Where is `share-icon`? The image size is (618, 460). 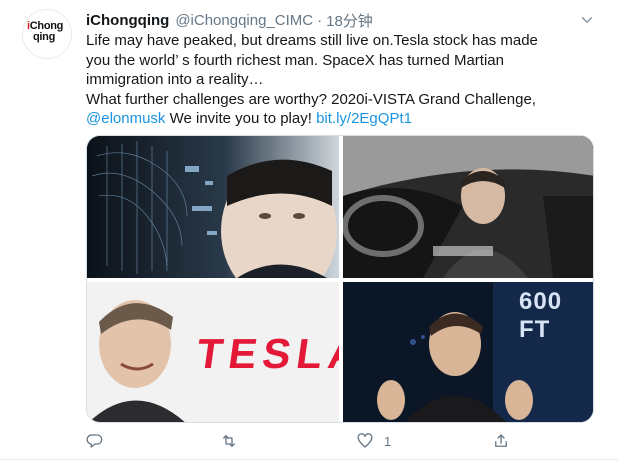 share-icon is located at coordinates (501, 440).